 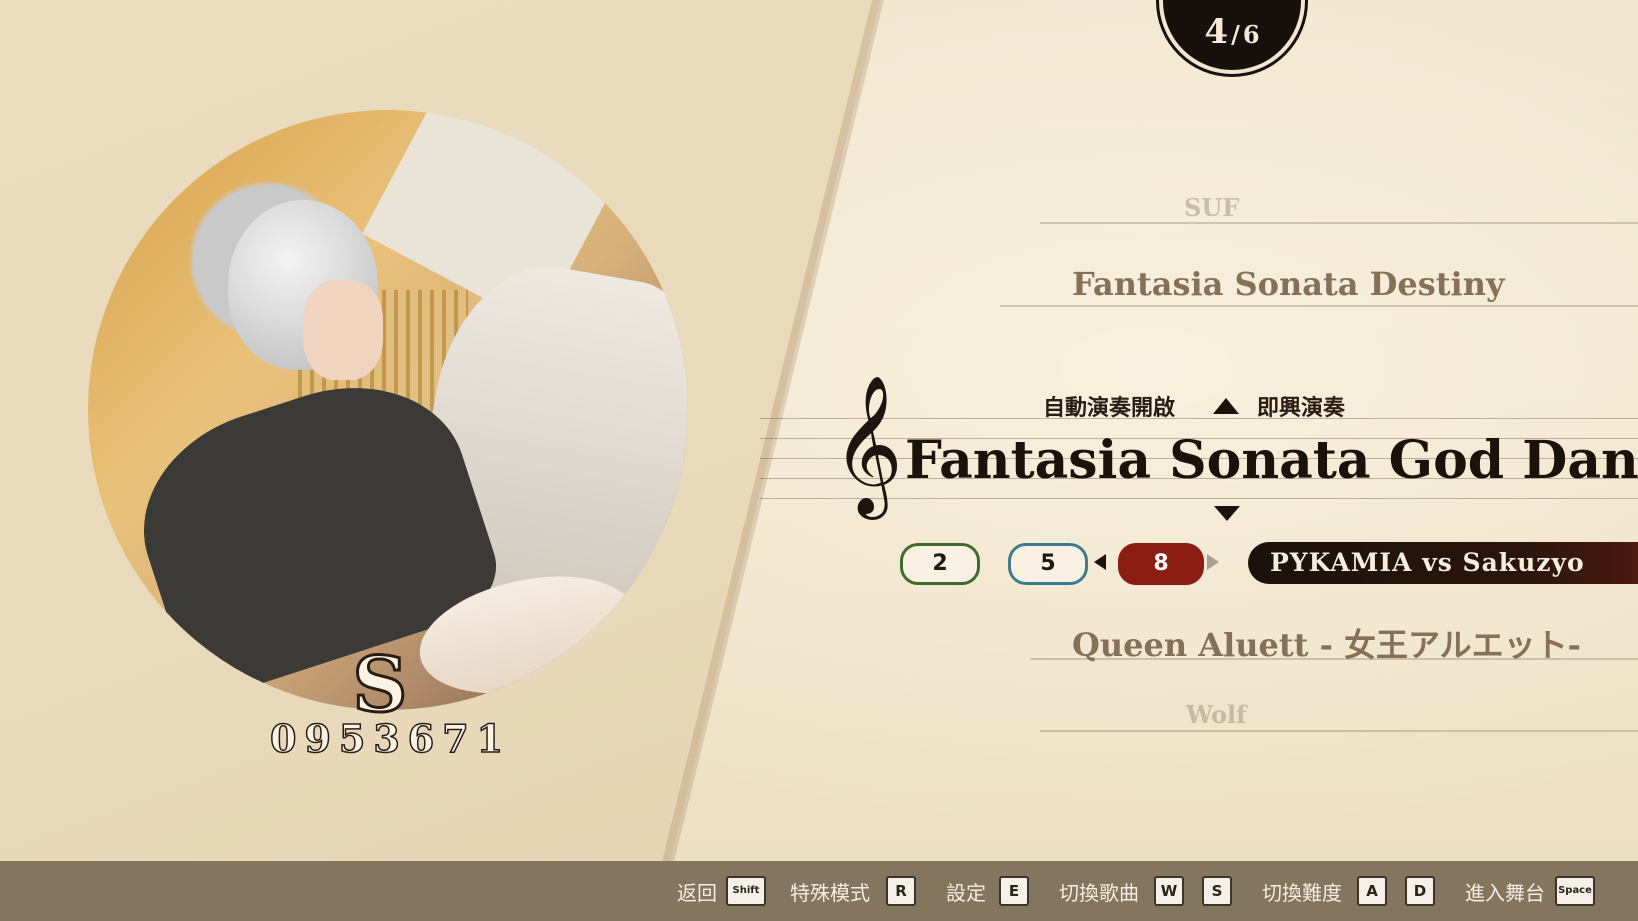 What do you see at coordinates (1100, 562) in the screenshot?
I see `arrow-left-icon` at bounding box center [1100, 562].